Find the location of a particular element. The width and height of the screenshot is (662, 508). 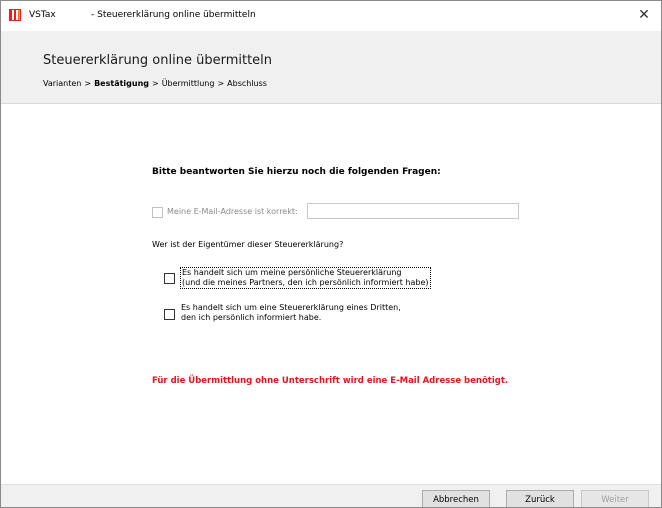

own-tax-return-checkbox is located at coordinates (169, 278).